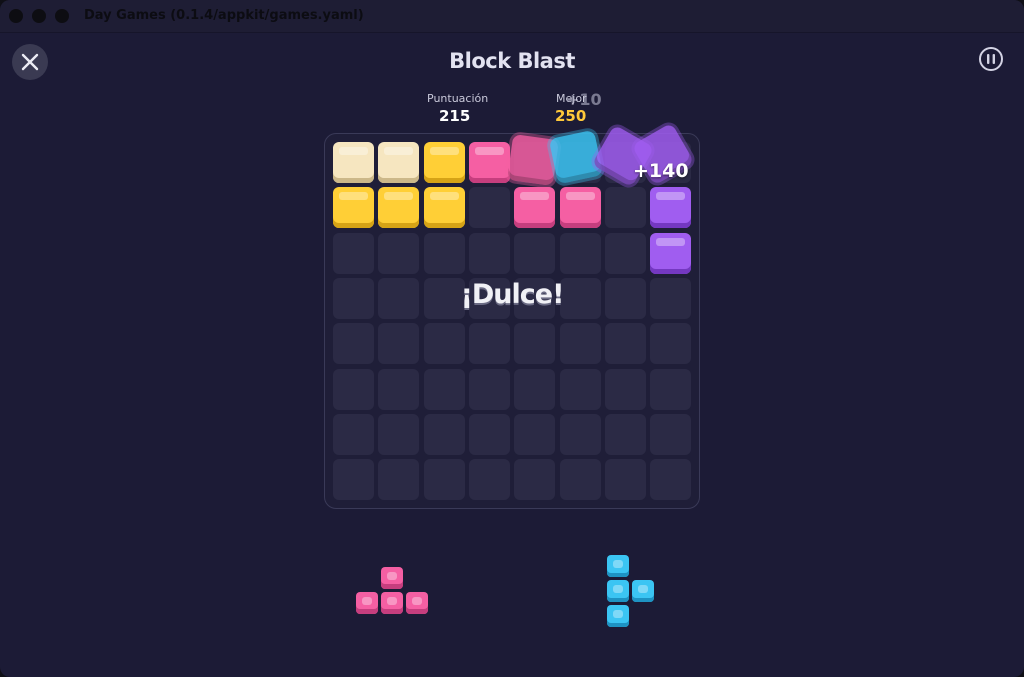  What do you see at coordinates (571, 116) in the screenshot?
I see `best-value: 250` at bounding box center [571, 116].